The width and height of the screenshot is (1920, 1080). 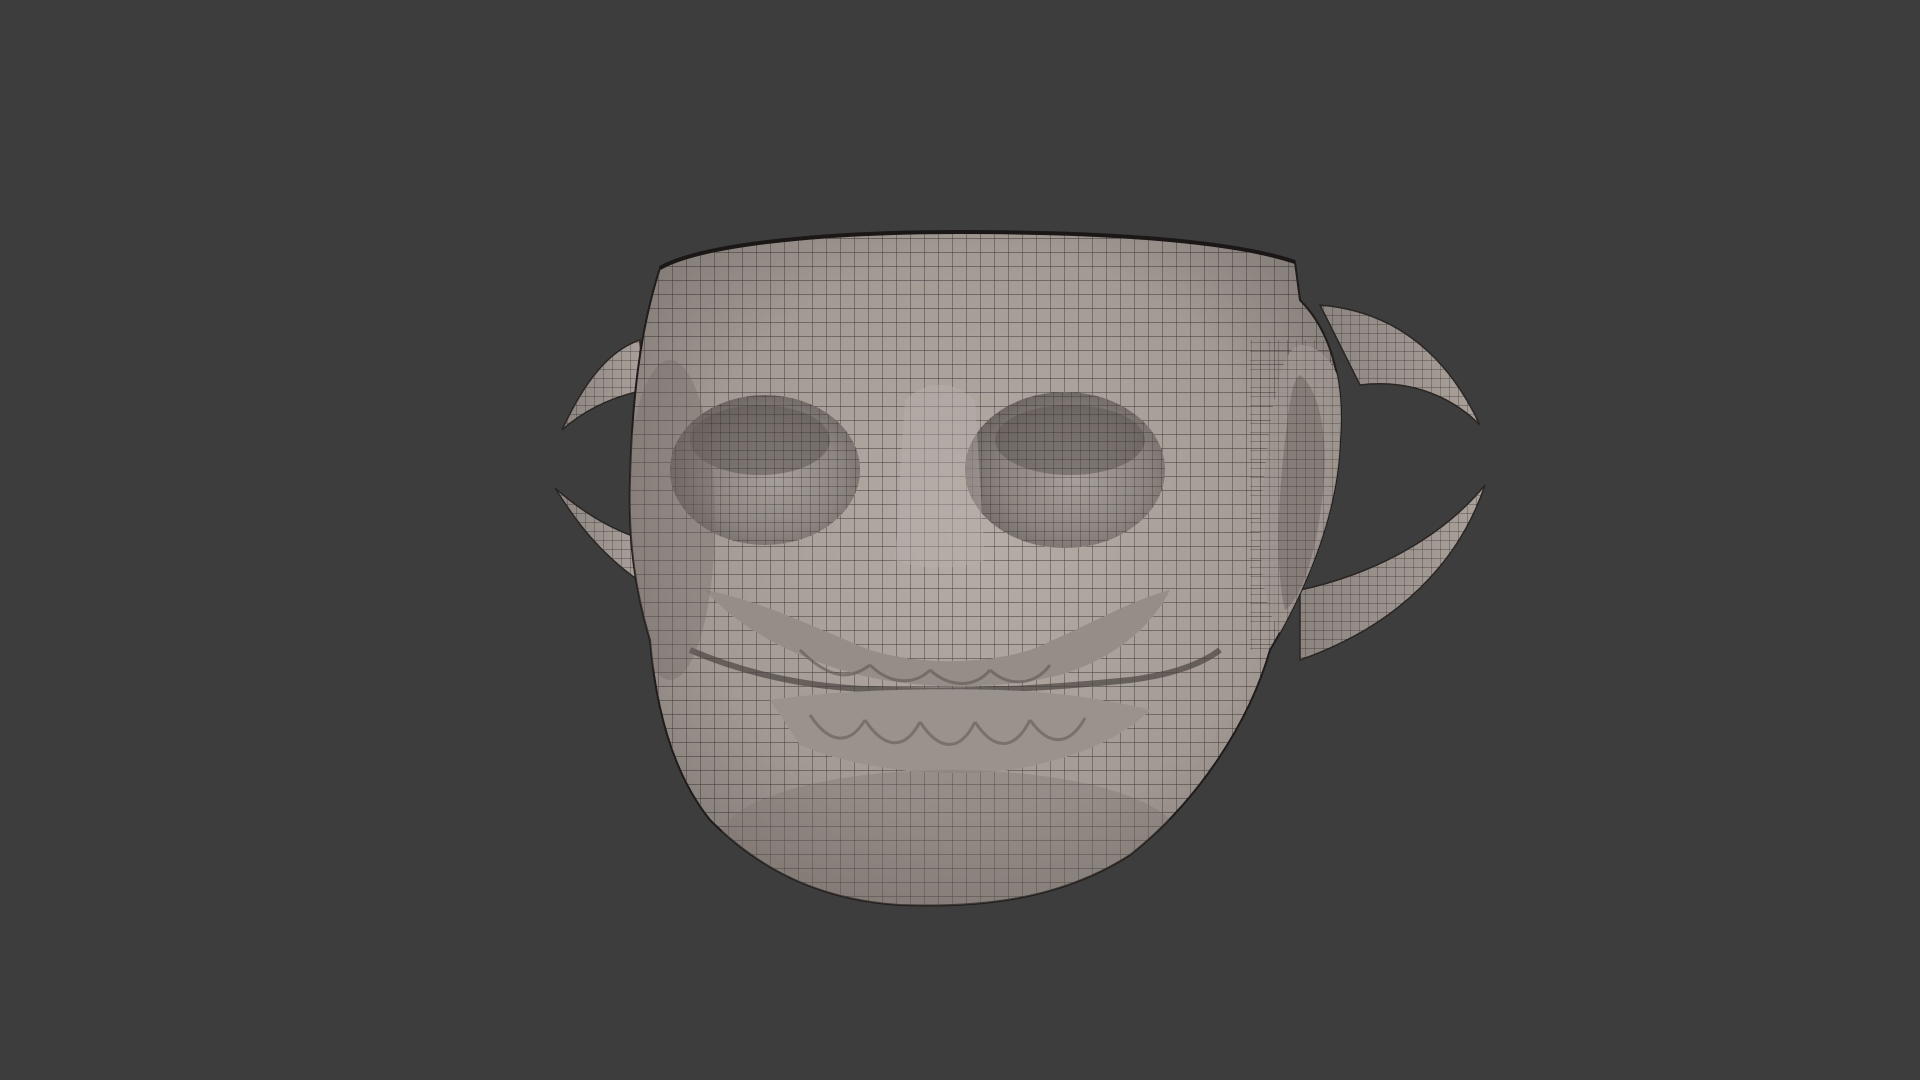 What do you see at coordinates (1399, 365) in the screenshot?
I see `right-upper-horn` at bounding box center [1399, 365].